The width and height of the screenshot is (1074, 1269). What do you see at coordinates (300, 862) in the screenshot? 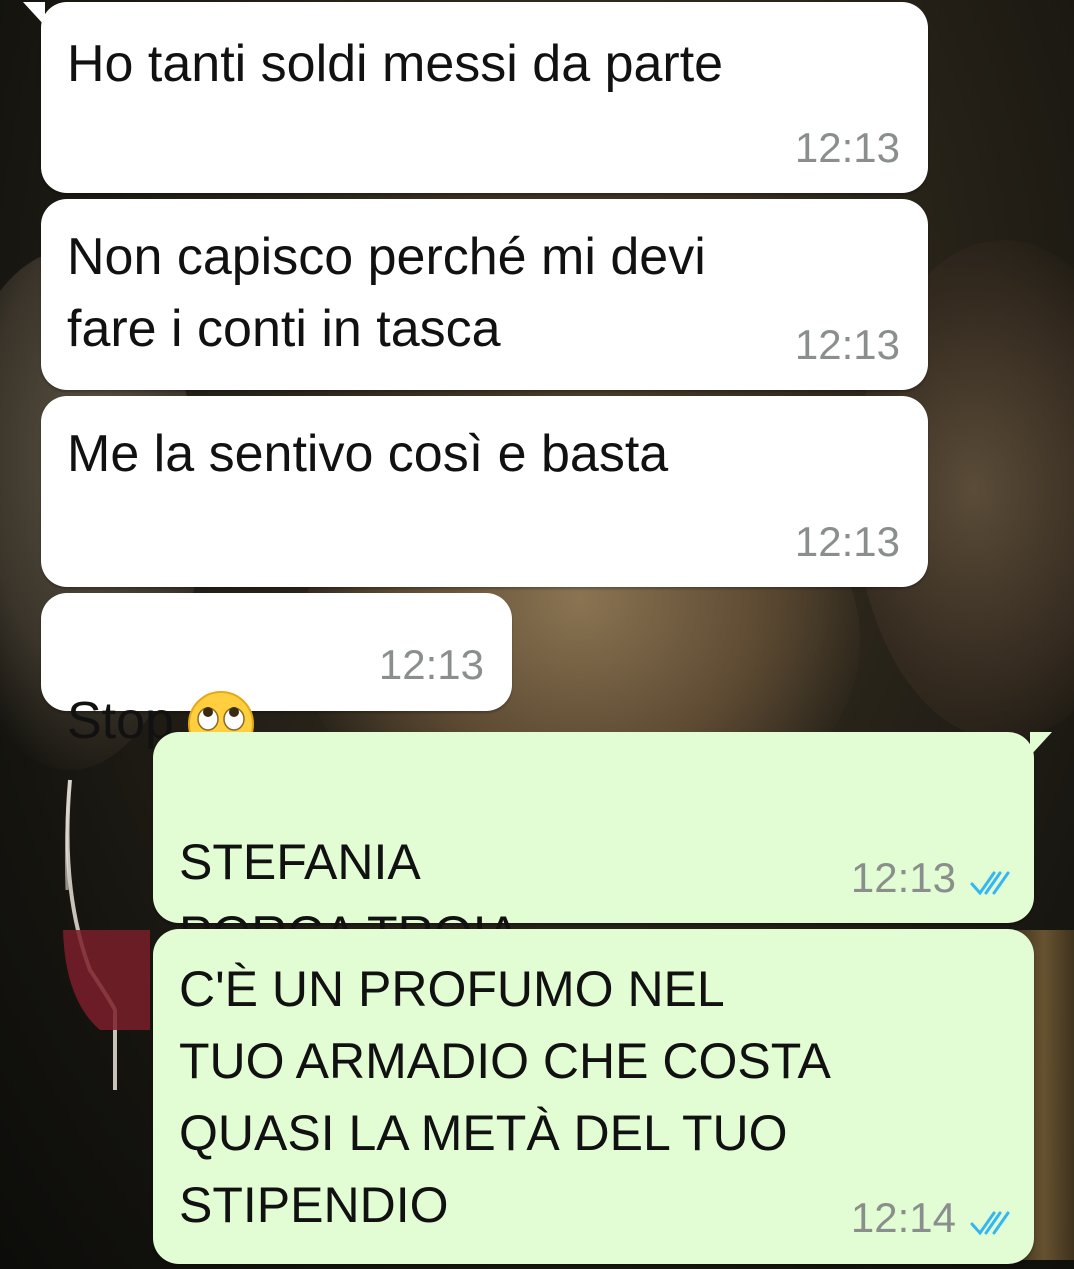
I see `message-text-label: STEFANIA` at bounding box center [300, 862].